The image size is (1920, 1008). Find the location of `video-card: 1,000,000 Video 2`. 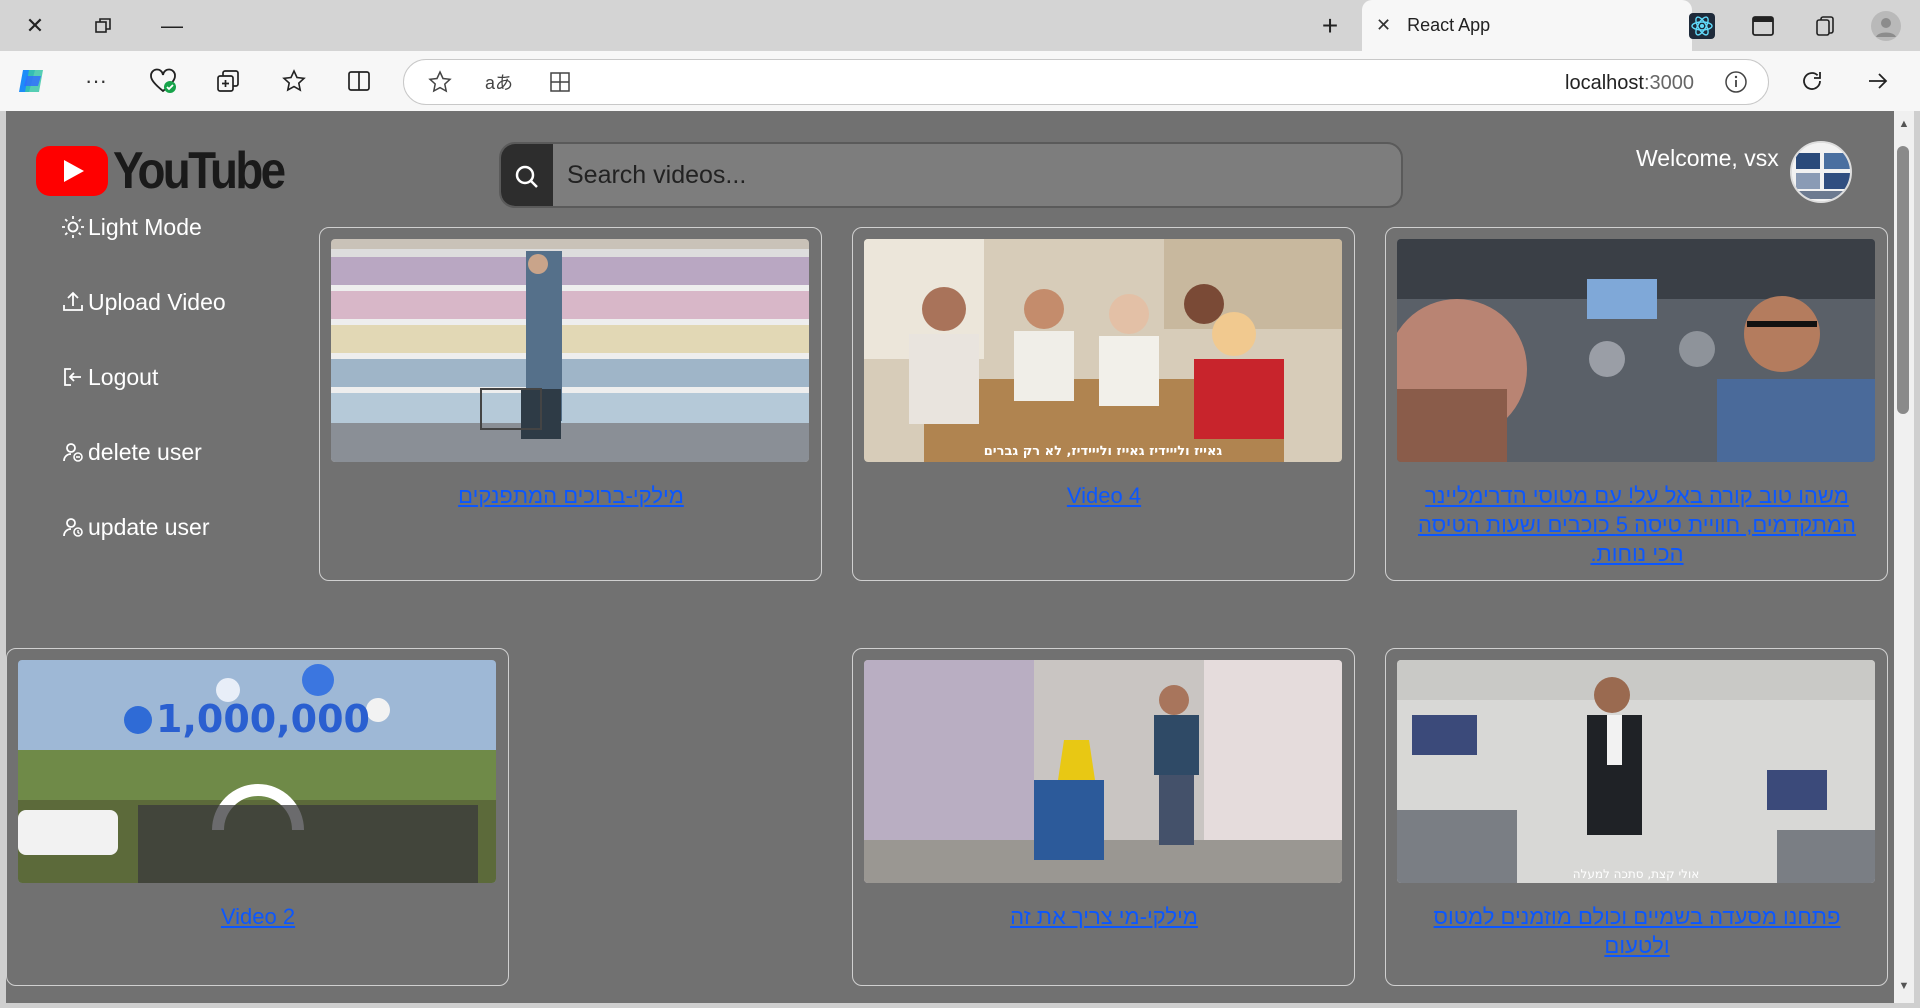

video-card: 1,000,000 Video 2 is located at coordinates (257, 817).